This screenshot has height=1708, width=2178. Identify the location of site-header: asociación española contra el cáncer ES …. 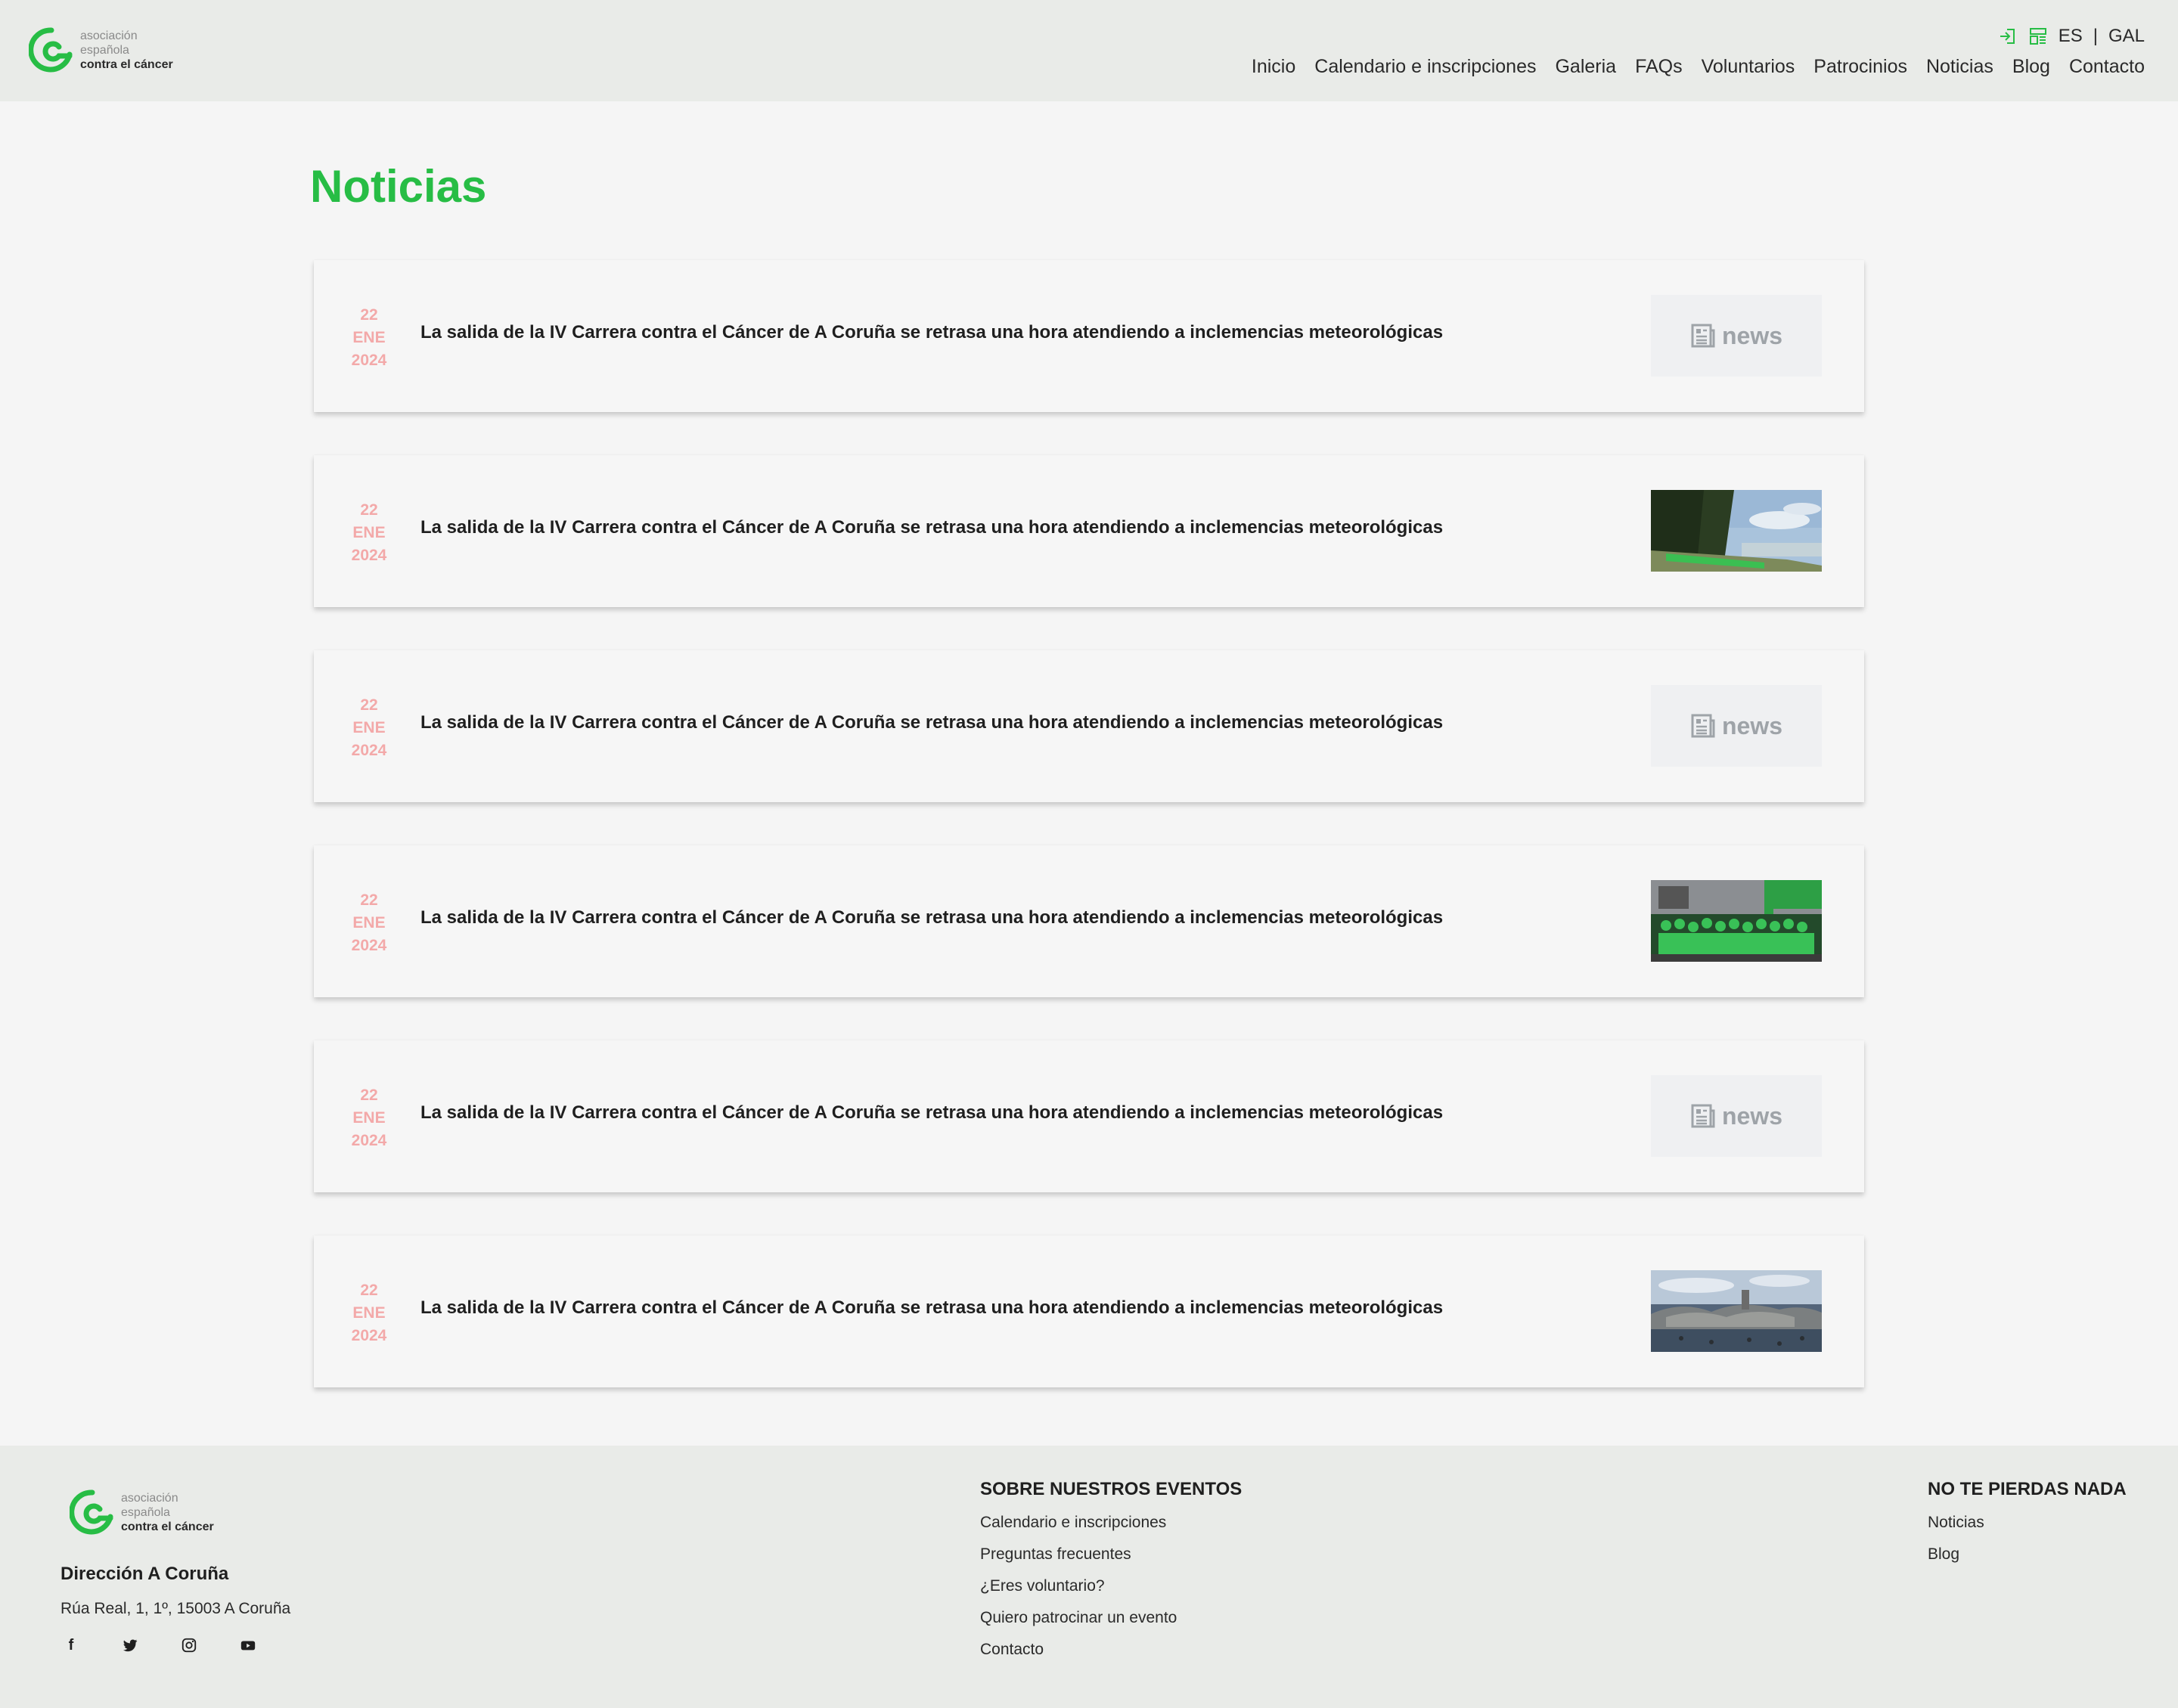
(1089, 50).